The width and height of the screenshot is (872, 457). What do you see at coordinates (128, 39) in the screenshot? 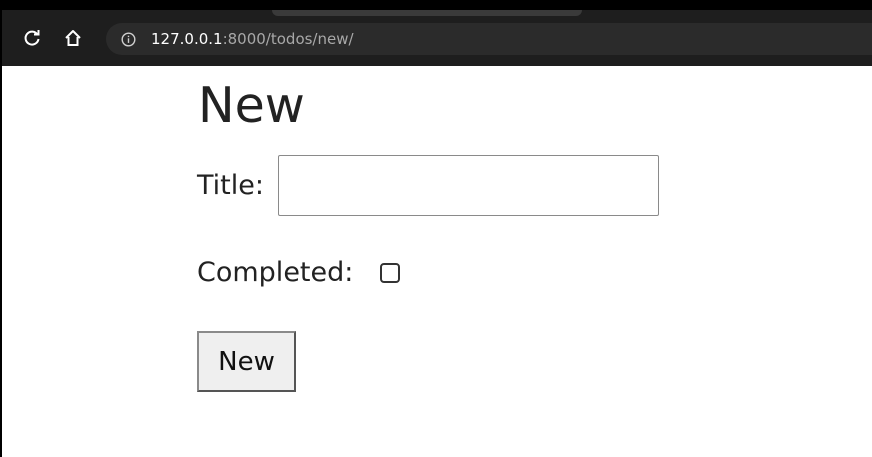
I see `info-icon` at bounding box center [128, 39].